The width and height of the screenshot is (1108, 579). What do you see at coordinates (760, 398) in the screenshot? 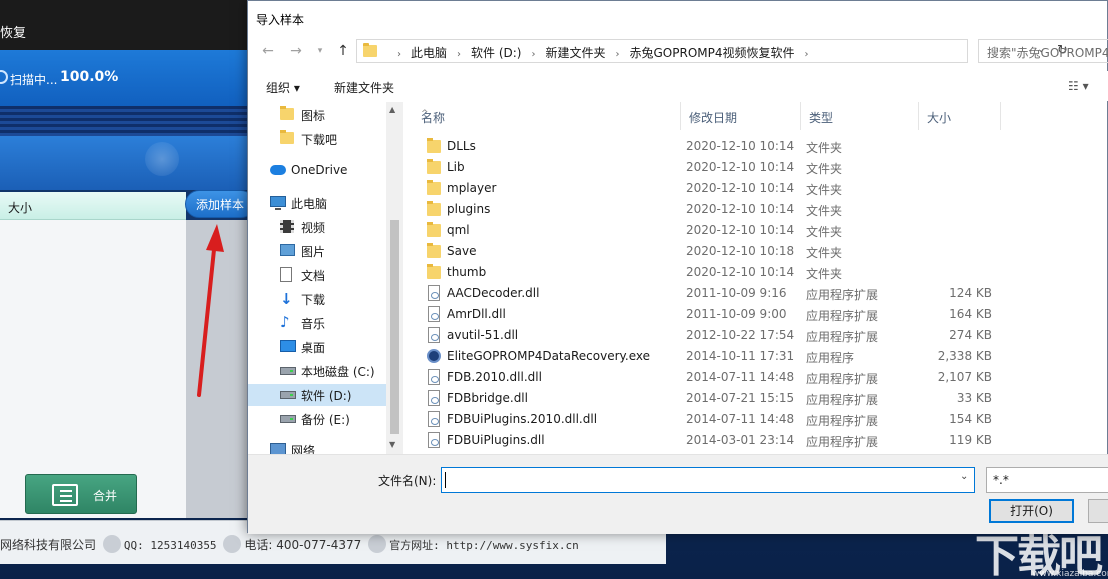
I see `file-row: FDBbridge.dll 2014-07-21 15:15 应用程序扩展 33 KB` at bounding box center [760, 398].